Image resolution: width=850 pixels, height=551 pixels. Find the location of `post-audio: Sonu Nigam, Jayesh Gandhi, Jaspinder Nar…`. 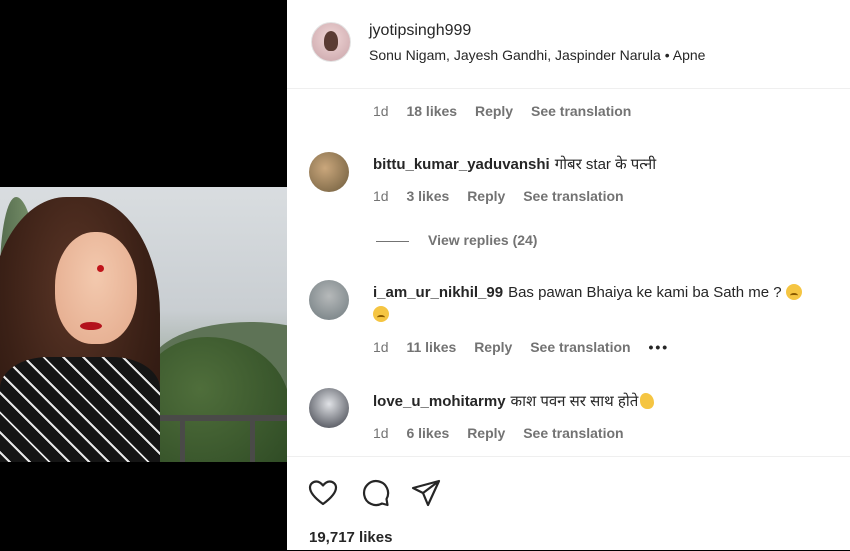

post-audio: Sonu Nigam, Jayesh Gandhi, Jaspinder Nar… is located at coordinates (537, 55).